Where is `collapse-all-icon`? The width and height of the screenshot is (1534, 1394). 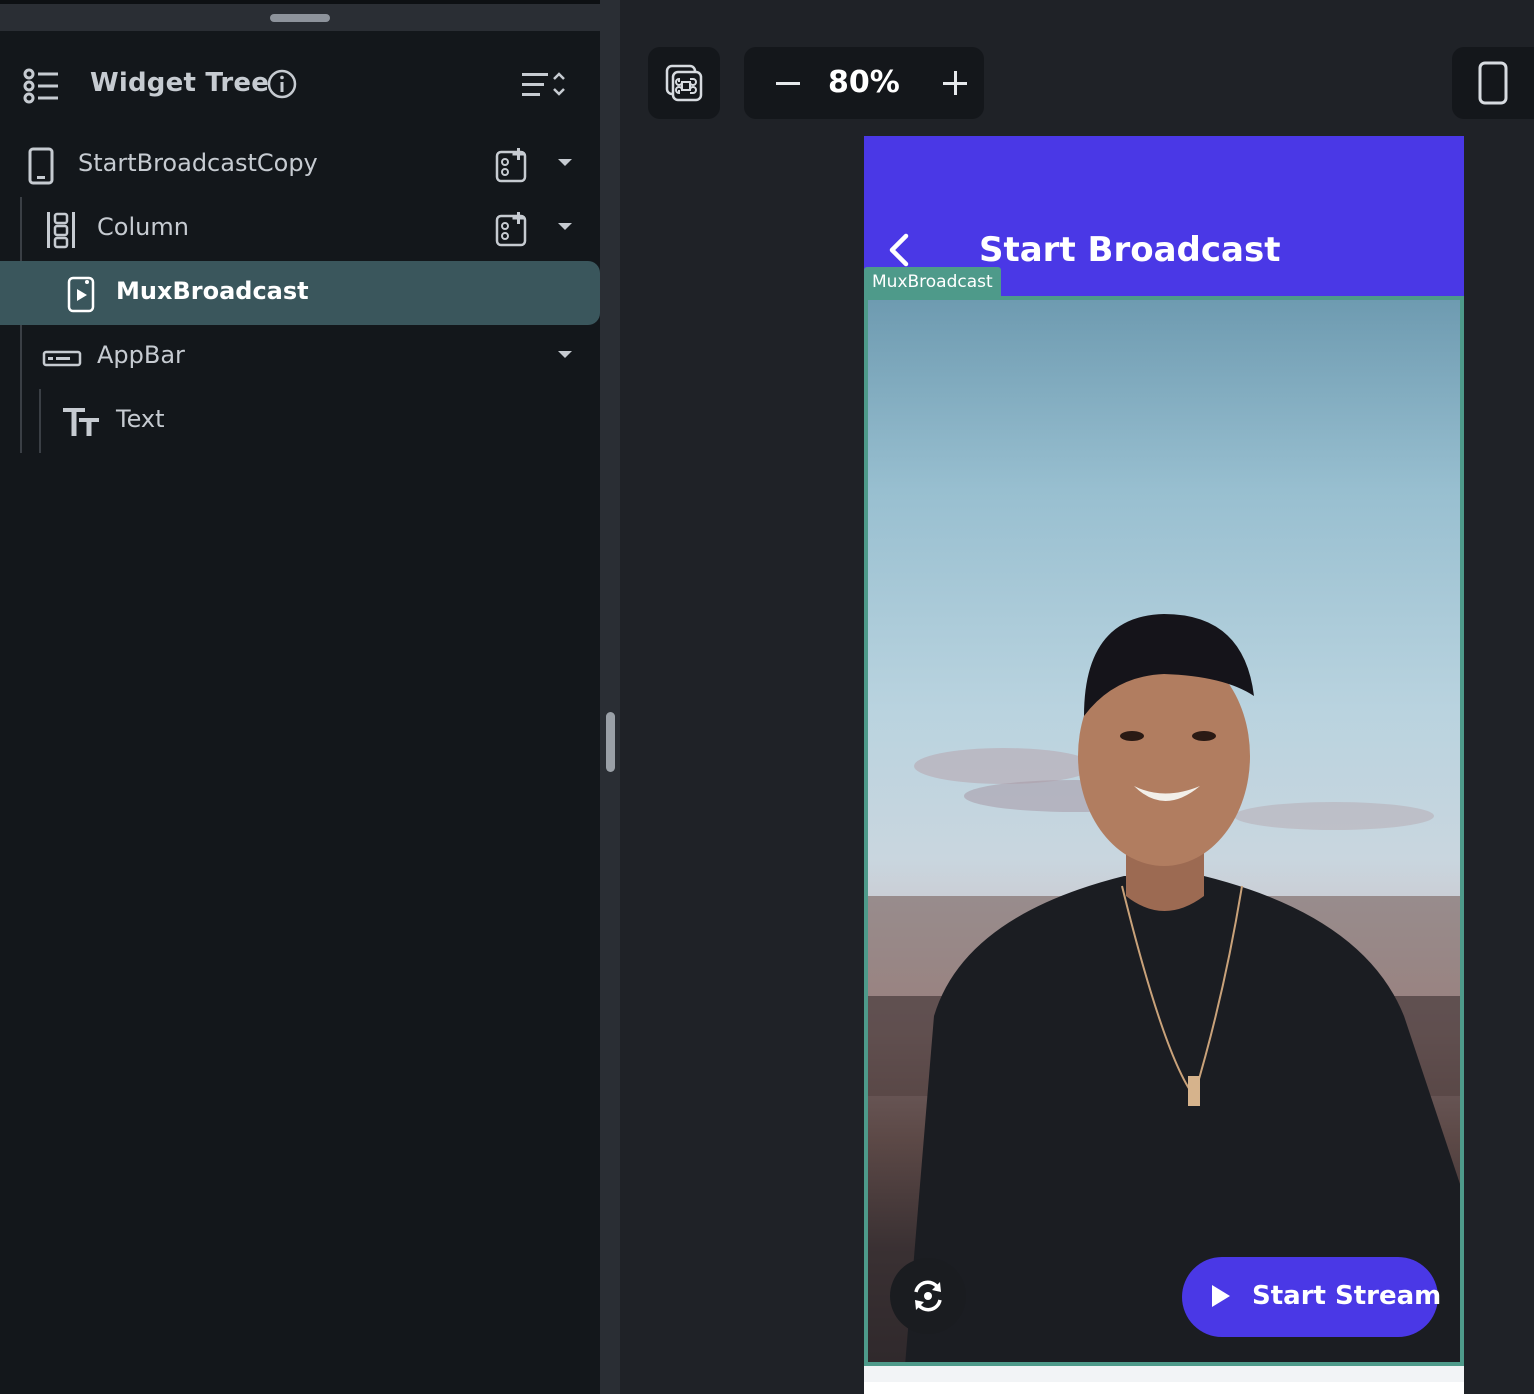
collapse-all-icon is located at coordinates (545, 87).